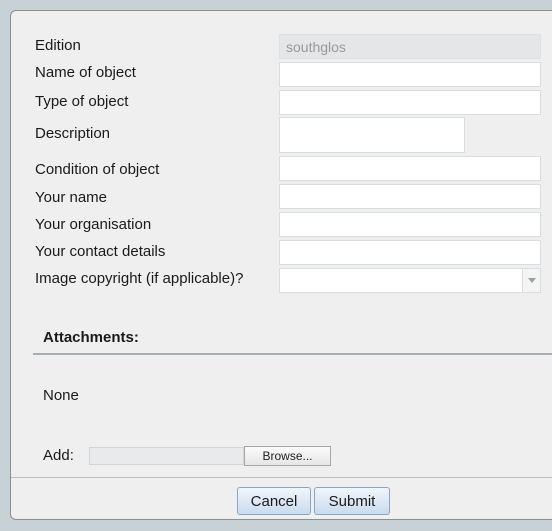 This screenshot has height=531, width=552. Describe the element at coordinates (71, 197) in the screenshot. I see `your-name-label: Your name` at that location.